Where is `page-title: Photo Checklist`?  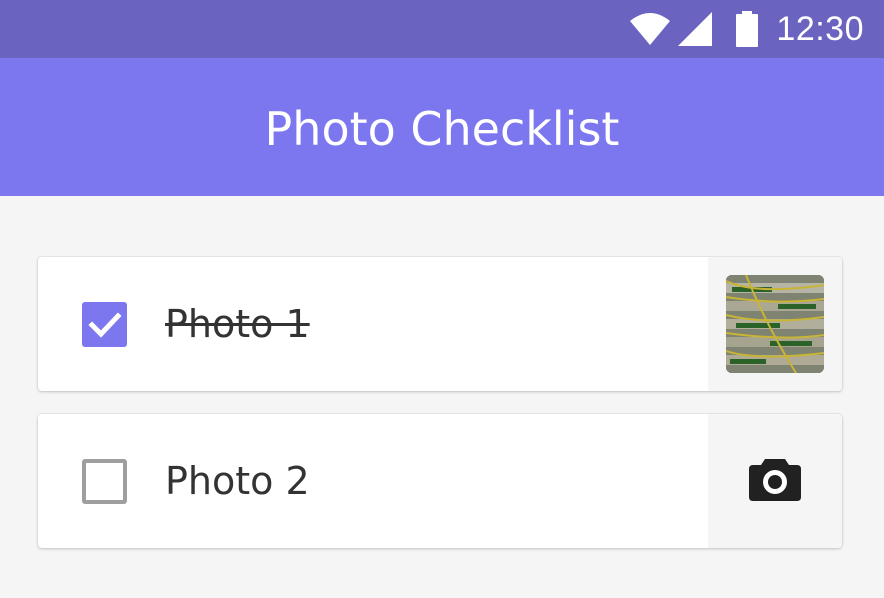
page-title: Photo Checklist is located at coordinates (442, 129).